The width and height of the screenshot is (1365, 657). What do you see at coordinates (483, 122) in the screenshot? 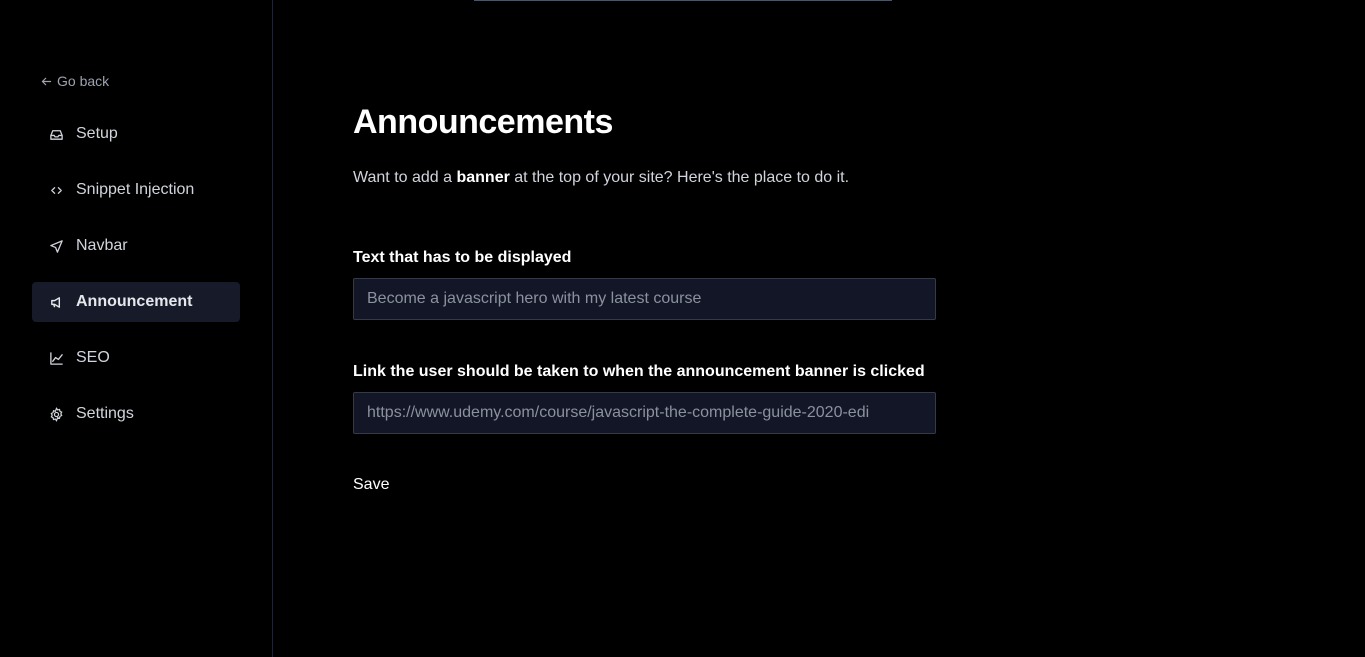
I see `page-title: Announcements` at bounding box center [483, 122].